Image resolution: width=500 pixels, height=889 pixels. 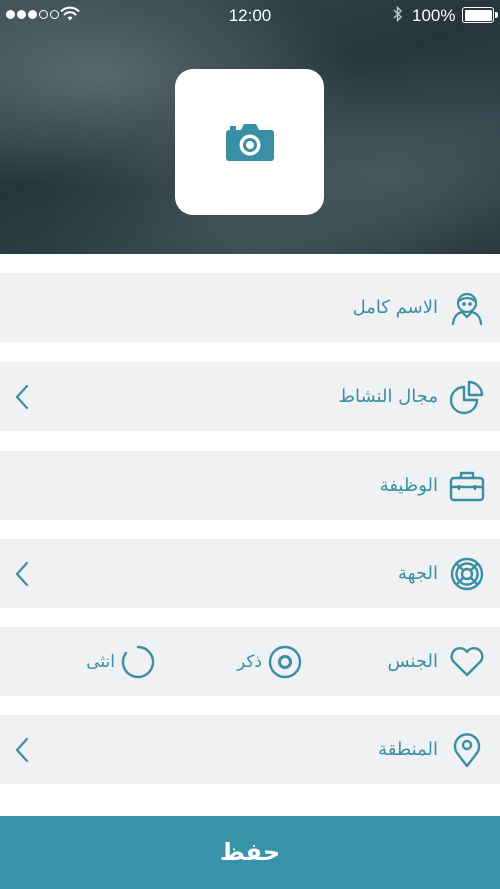 What do you see at coordinates (467, 397) in the screenshot?
I see `pie-chart-icon` at bounding box center [467, 397].